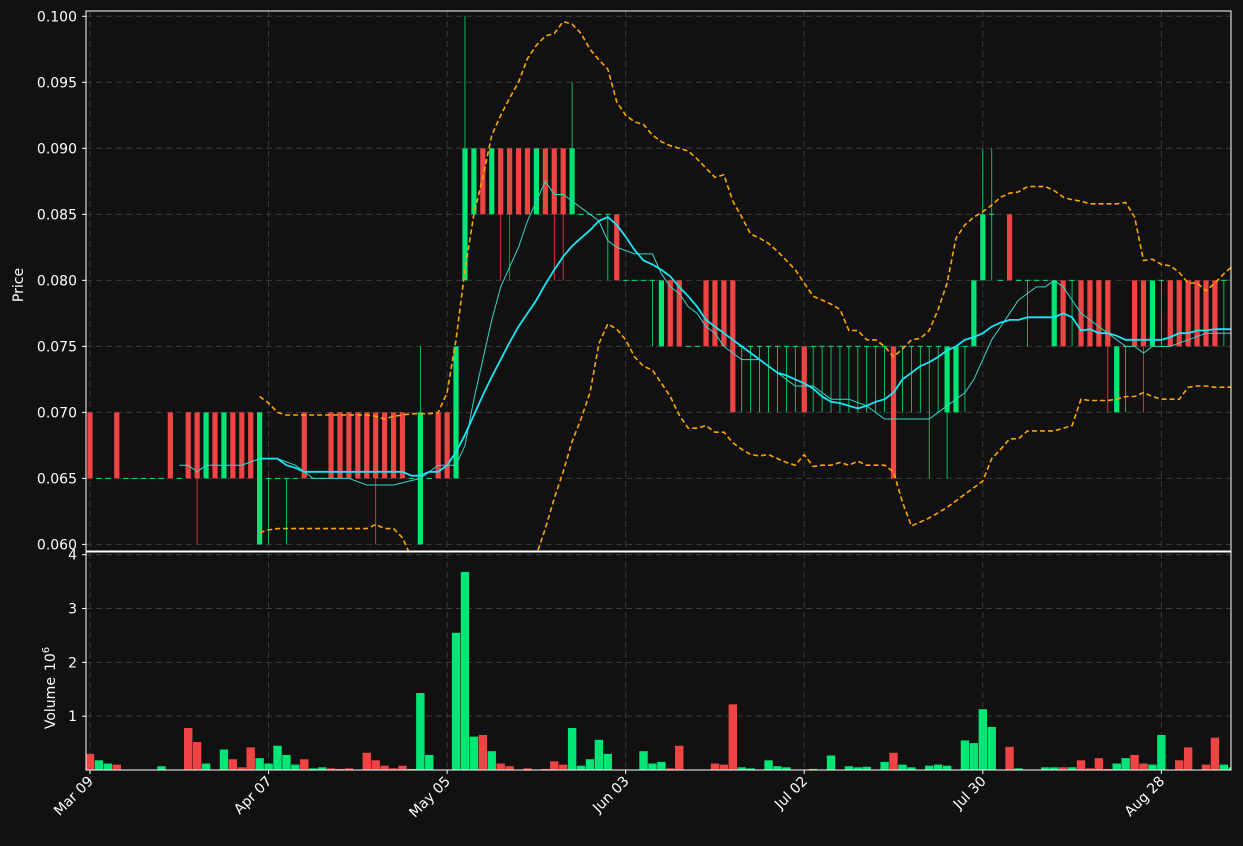  I want to click on volume-multiplier: 10, so click(51, 662).